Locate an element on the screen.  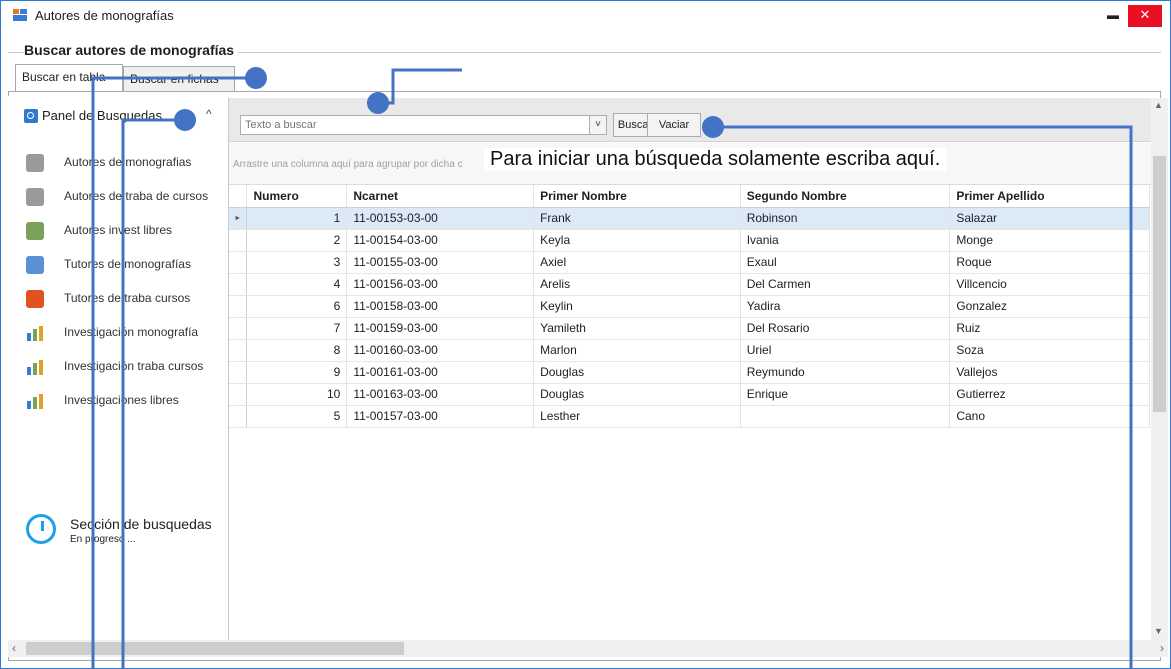
column-header: Segundo Nombre is located at coordinates (845, 196).